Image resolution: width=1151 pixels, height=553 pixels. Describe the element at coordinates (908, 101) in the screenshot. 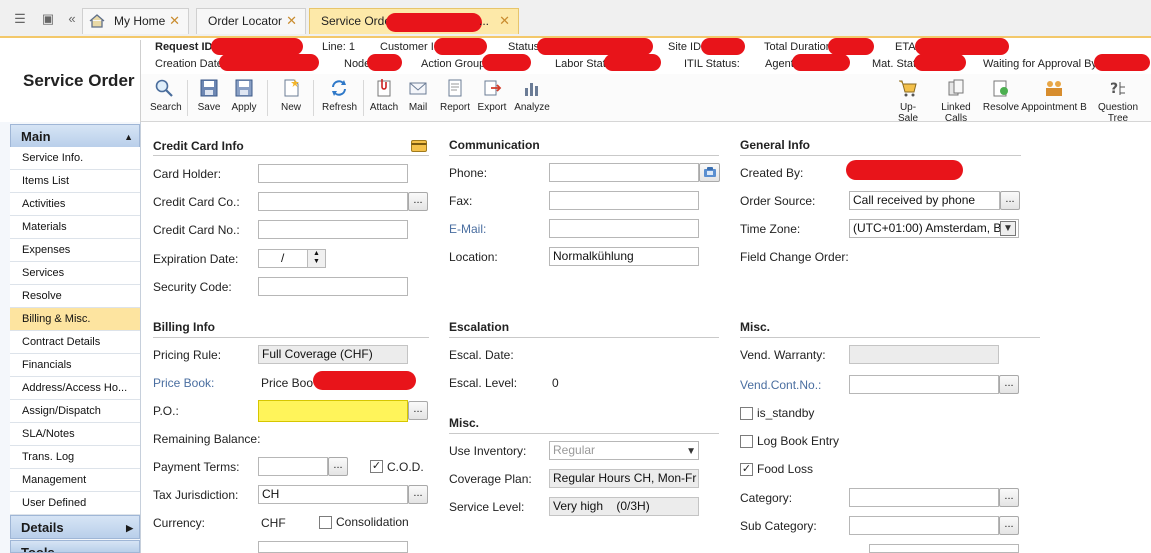

I see `up-sale-button: Up-Sale` at that location.